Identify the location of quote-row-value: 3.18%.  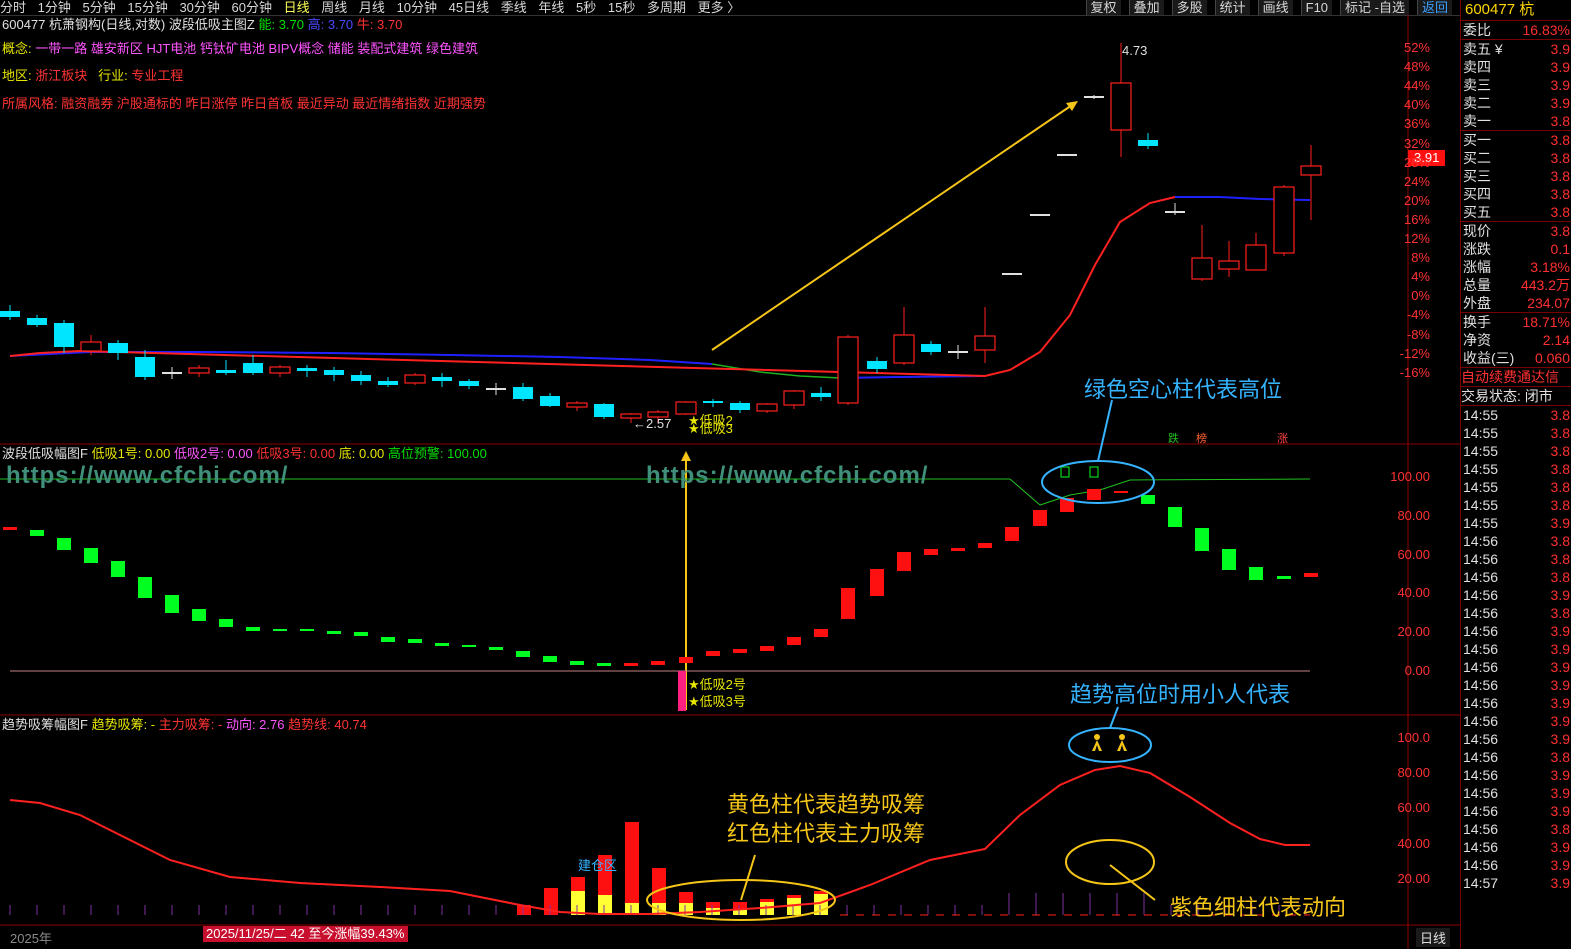
(1550, 267).